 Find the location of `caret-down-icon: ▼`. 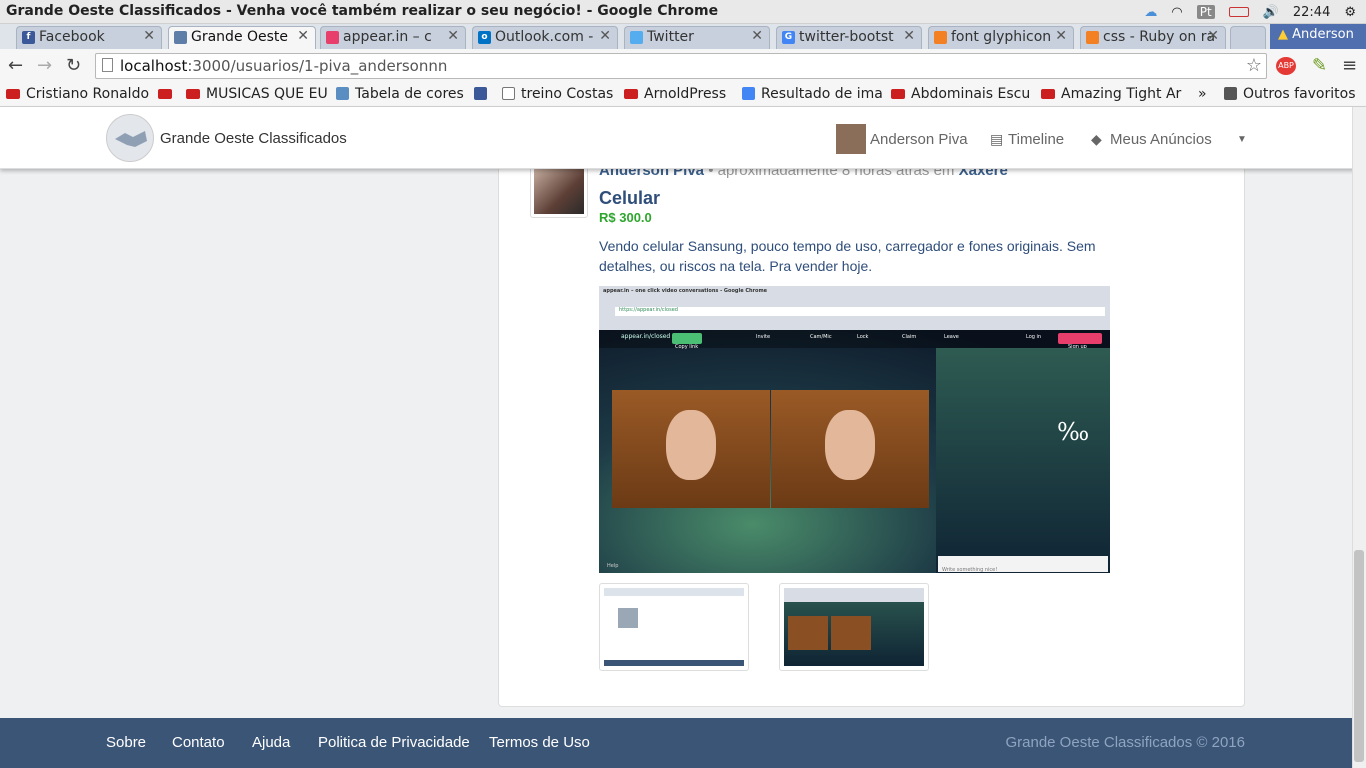

caret-down-icon: ▼ is located at coordinates (1242, 139).